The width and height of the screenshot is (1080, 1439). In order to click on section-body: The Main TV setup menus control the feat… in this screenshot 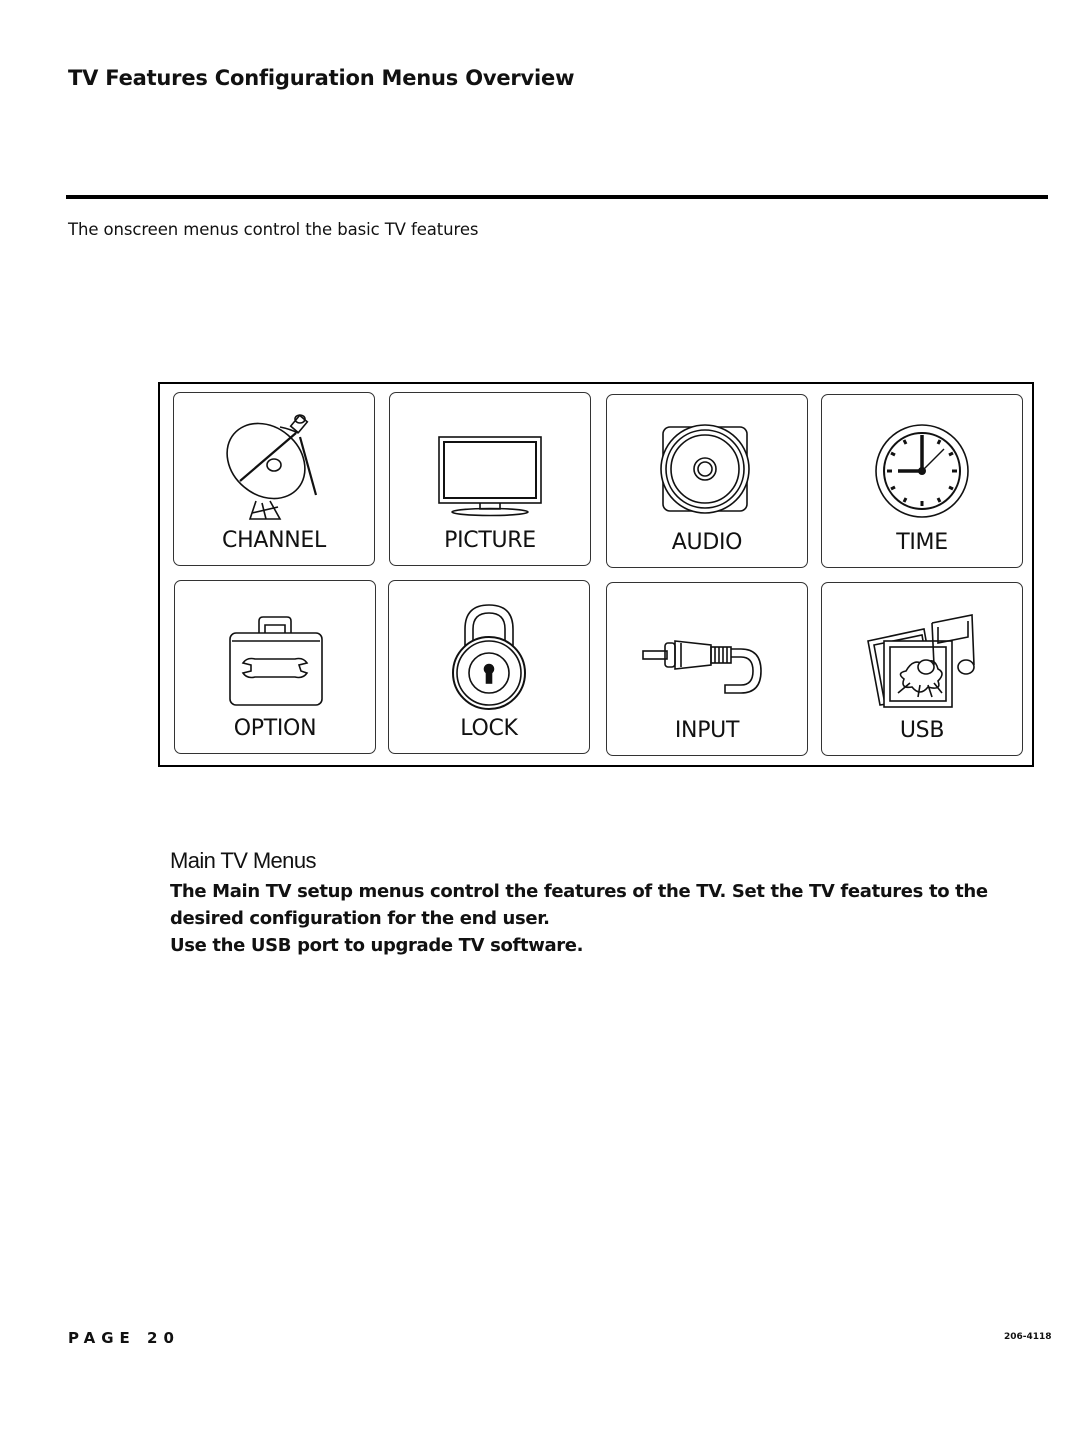, I will do `click(605, 918)`.